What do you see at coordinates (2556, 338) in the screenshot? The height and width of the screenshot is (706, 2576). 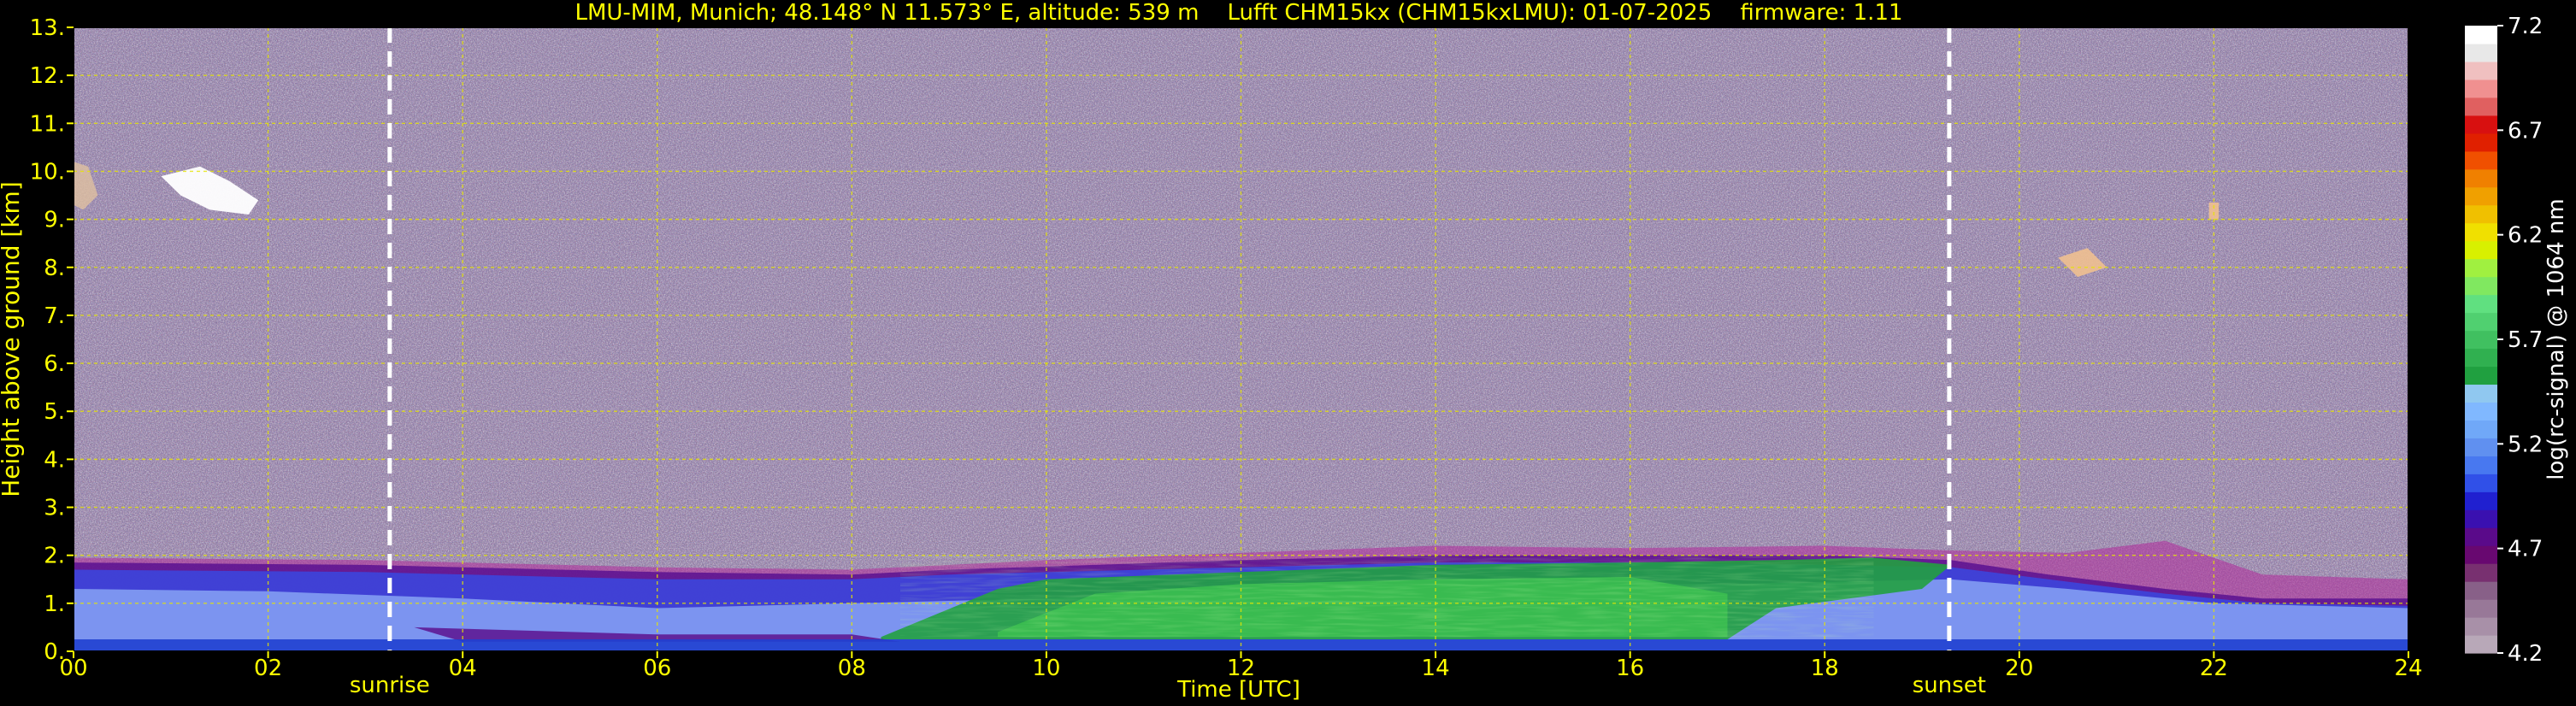 I see `colorbar-label: log(rc-signal) @ 1064 nm` at bounding box center [2556, 338].